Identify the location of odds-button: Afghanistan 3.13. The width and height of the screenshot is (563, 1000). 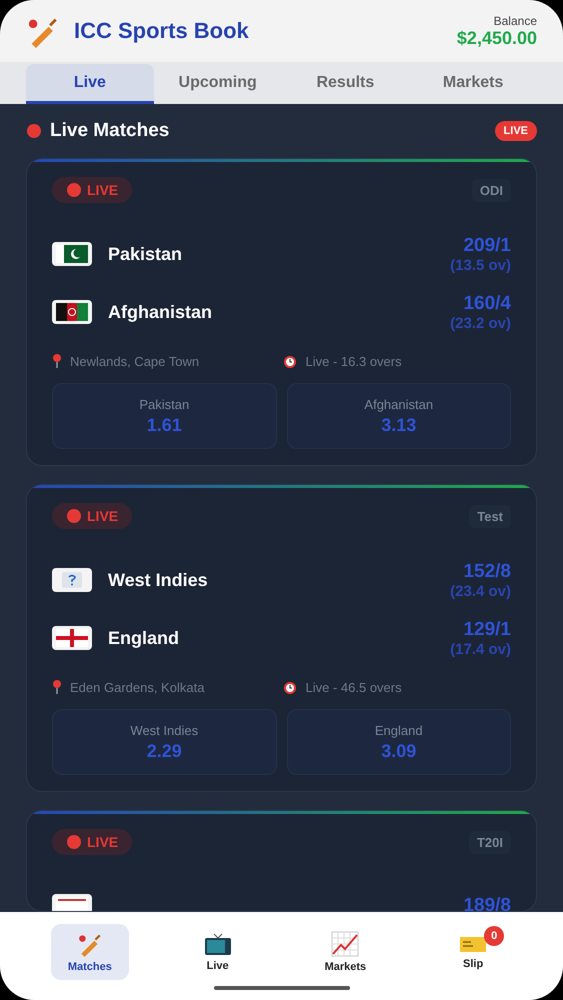
(398, 416).